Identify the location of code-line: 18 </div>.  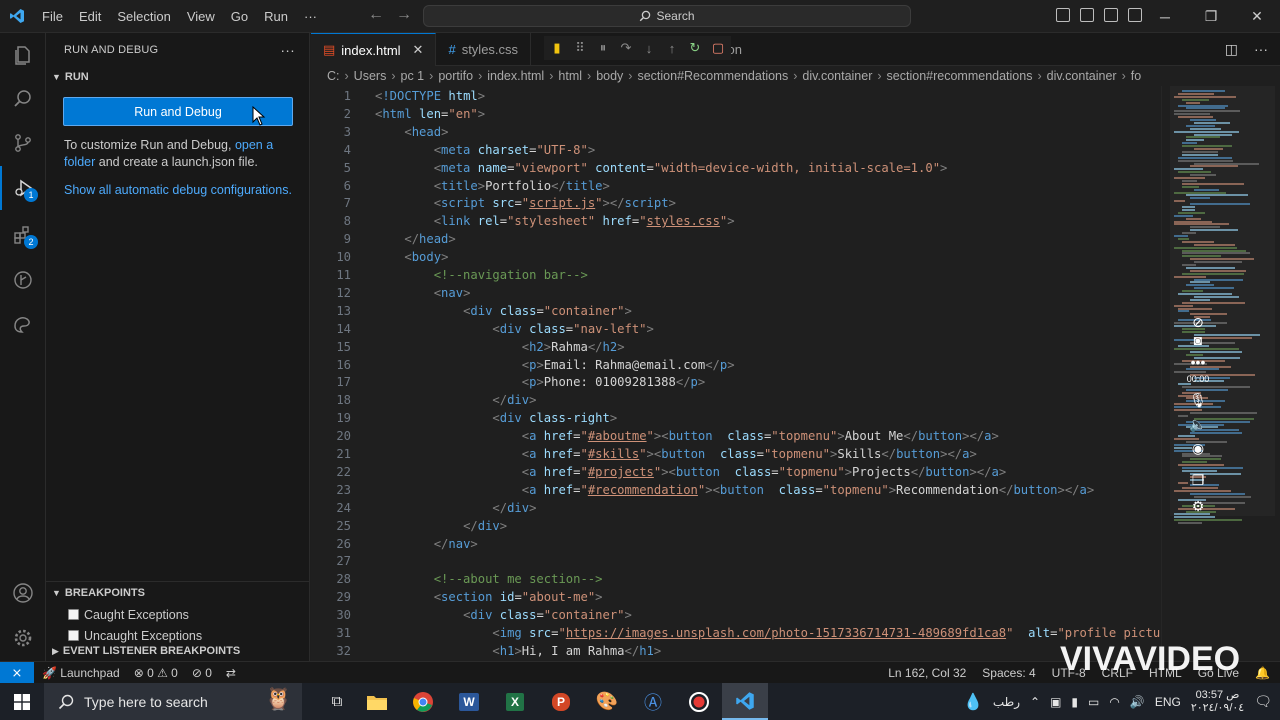
(736, 400).